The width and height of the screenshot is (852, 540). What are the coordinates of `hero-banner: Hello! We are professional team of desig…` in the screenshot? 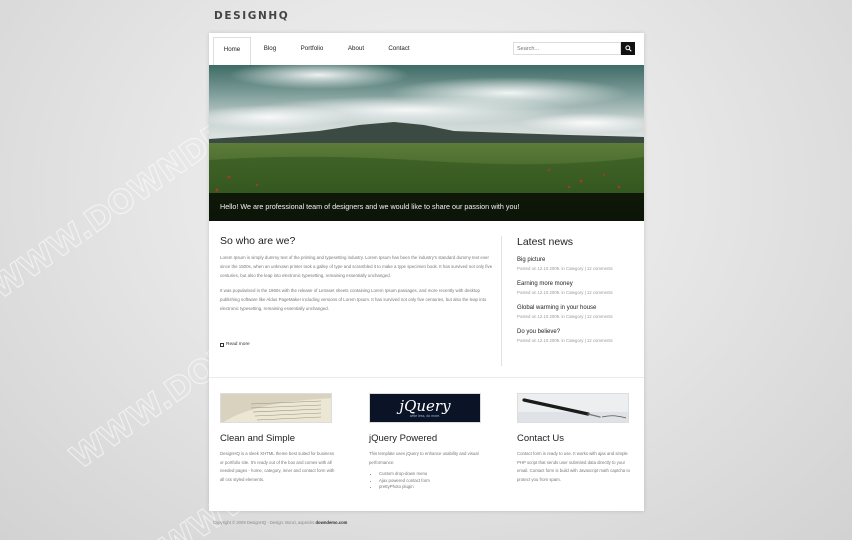 It's located at (426, 143).